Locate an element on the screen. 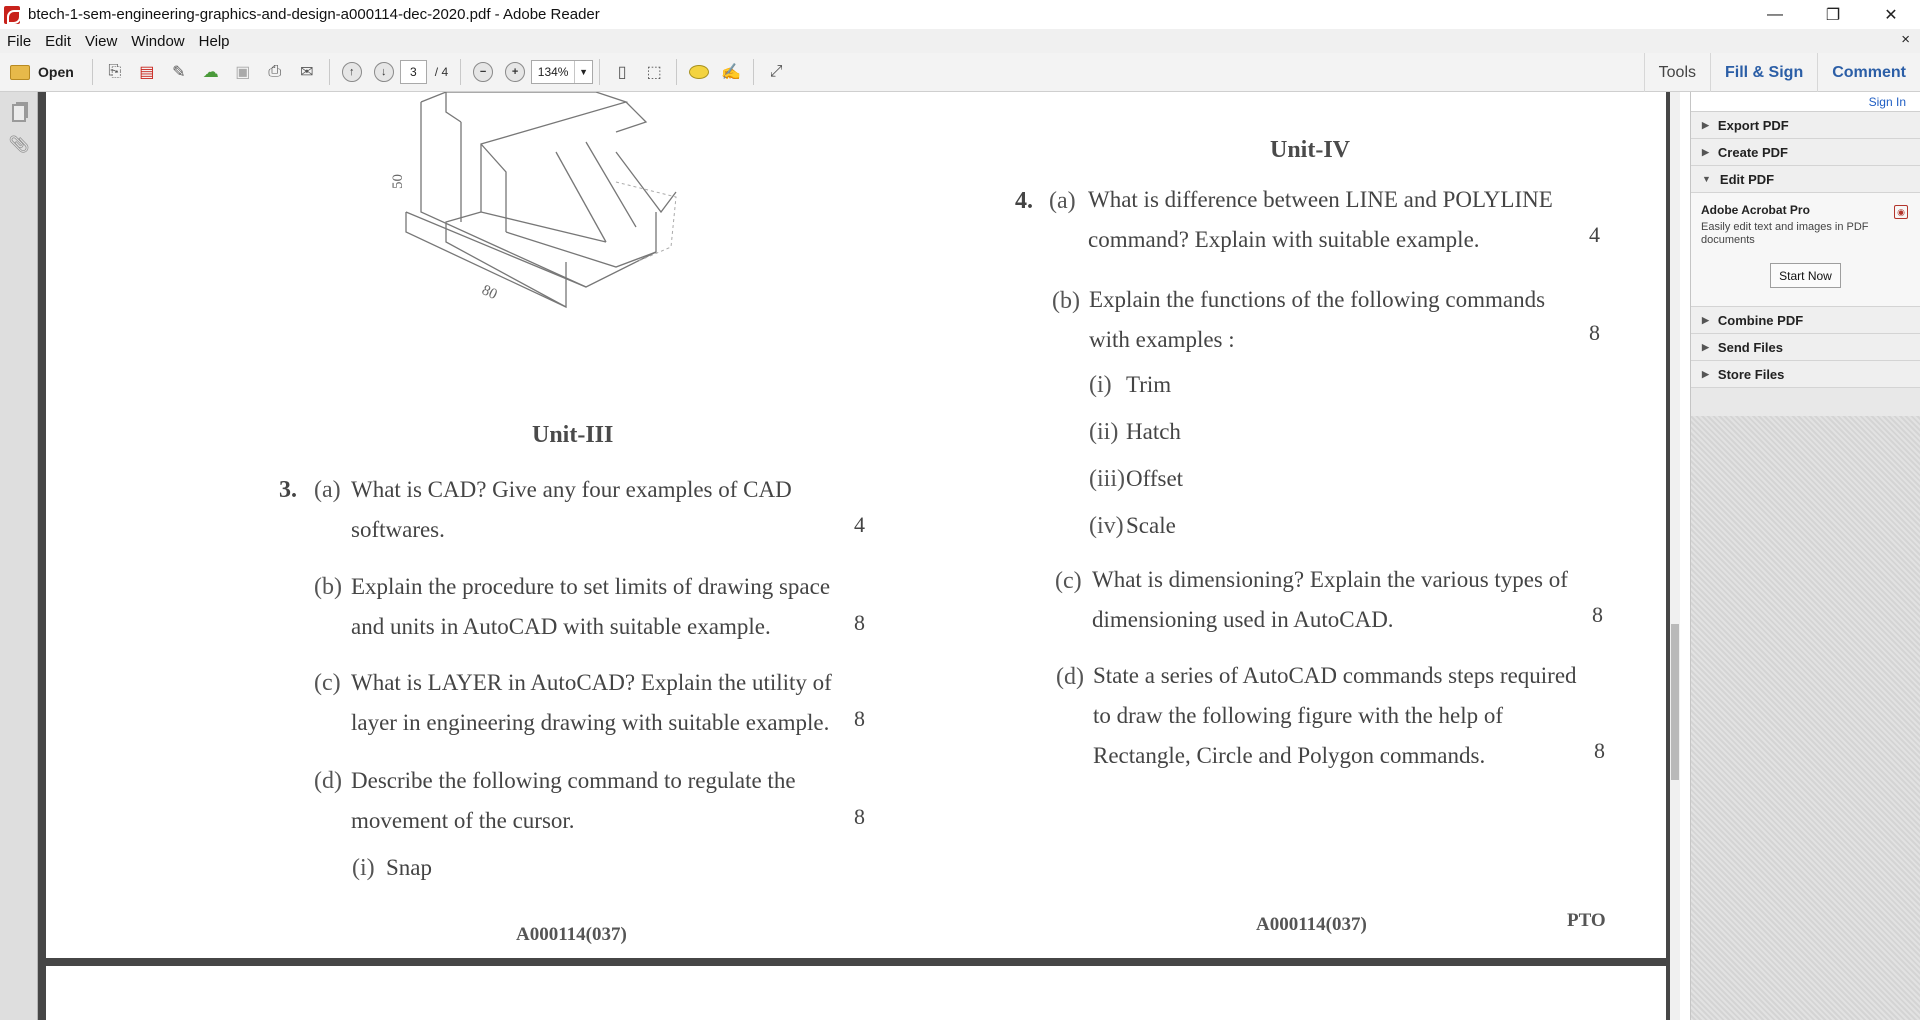  scrollbar-thumb is located at coordinates (1675, 702).